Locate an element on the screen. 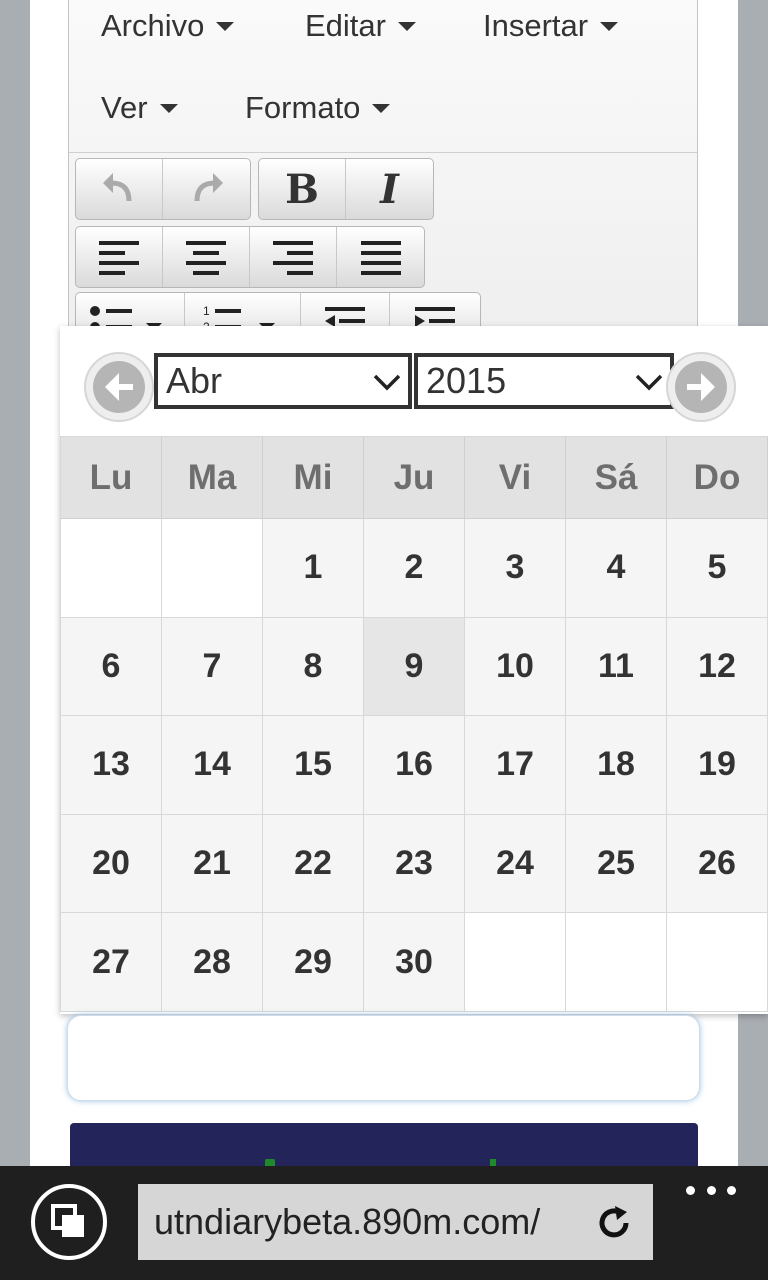 This screenshot has height=1280, width=768. url-field: utndiarybeta.890m.com/ is located at coordinates (395, 1222).